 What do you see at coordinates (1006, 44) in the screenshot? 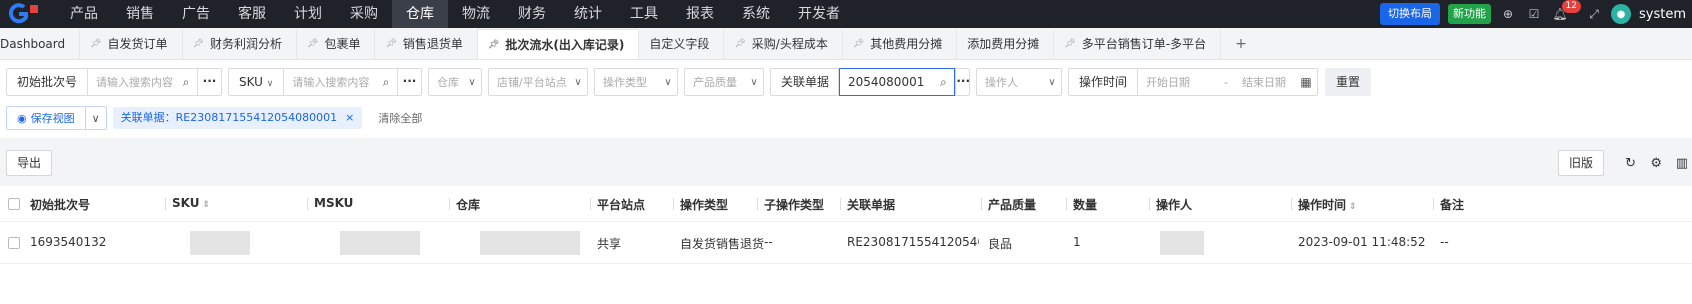
I see `tab-item: 添加费用分摊` at bounding box center [1006, 44].